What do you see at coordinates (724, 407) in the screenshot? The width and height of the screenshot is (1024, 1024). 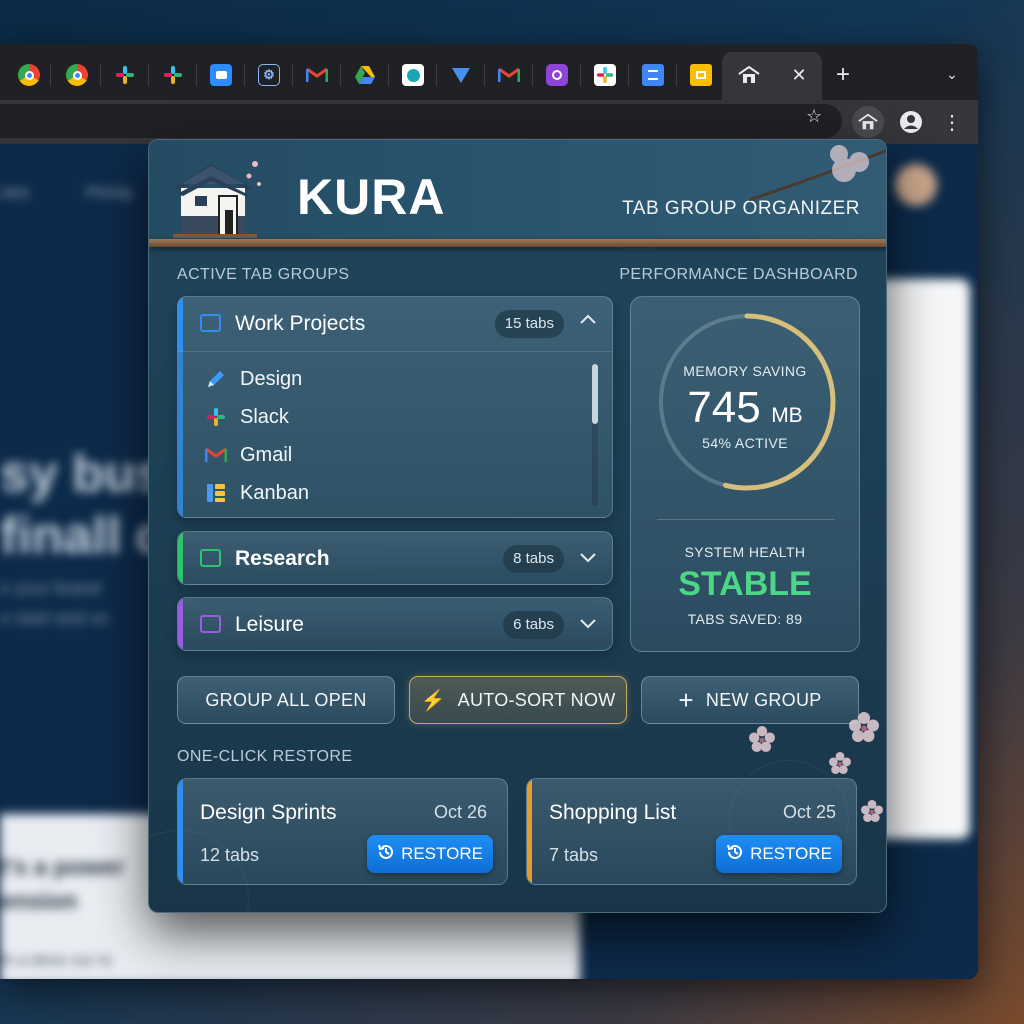 I see `memory-value: 745` at bounding box center [724, 407].